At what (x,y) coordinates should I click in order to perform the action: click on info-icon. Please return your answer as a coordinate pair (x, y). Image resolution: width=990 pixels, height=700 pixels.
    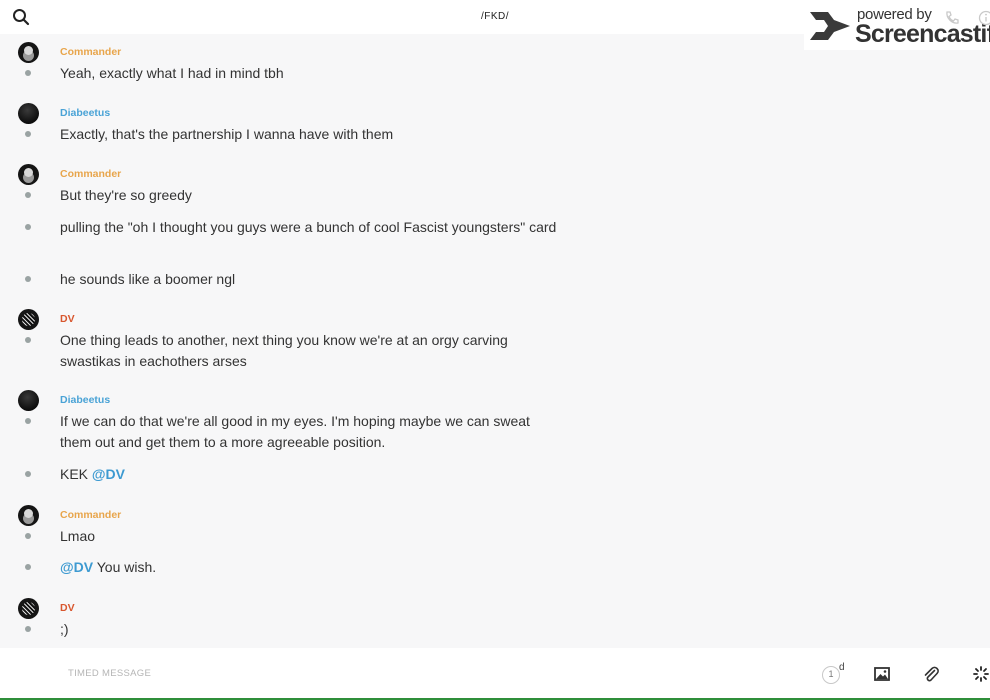
    Looking at the image, I should click on (984, 20).